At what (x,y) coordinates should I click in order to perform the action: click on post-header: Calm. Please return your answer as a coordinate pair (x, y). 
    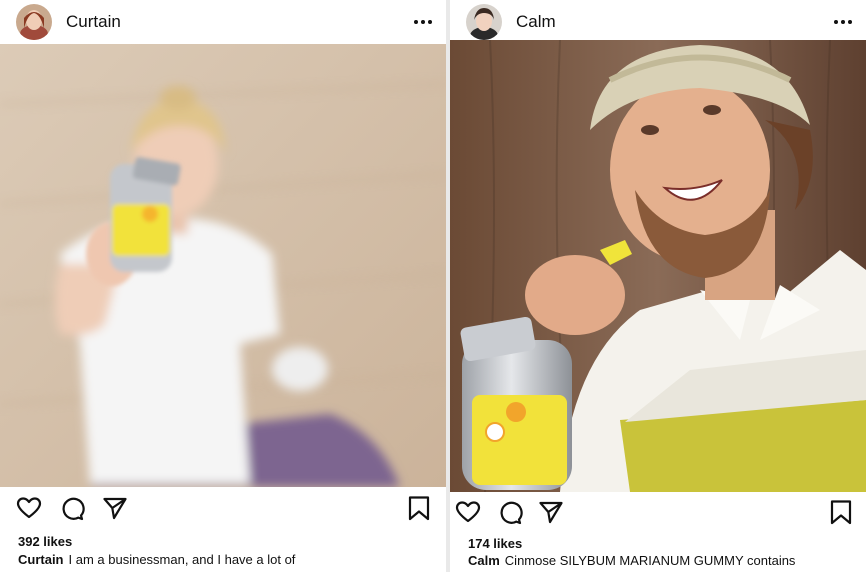
    Looking at the image, I should click on (658, 22).